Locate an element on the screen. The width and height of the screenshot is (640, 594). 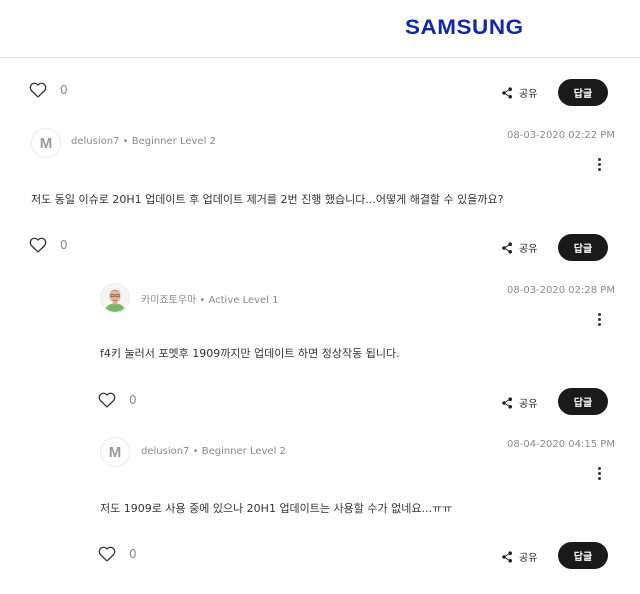
samsung-logo: SAMSUNG is located at coordinates (464, 28).